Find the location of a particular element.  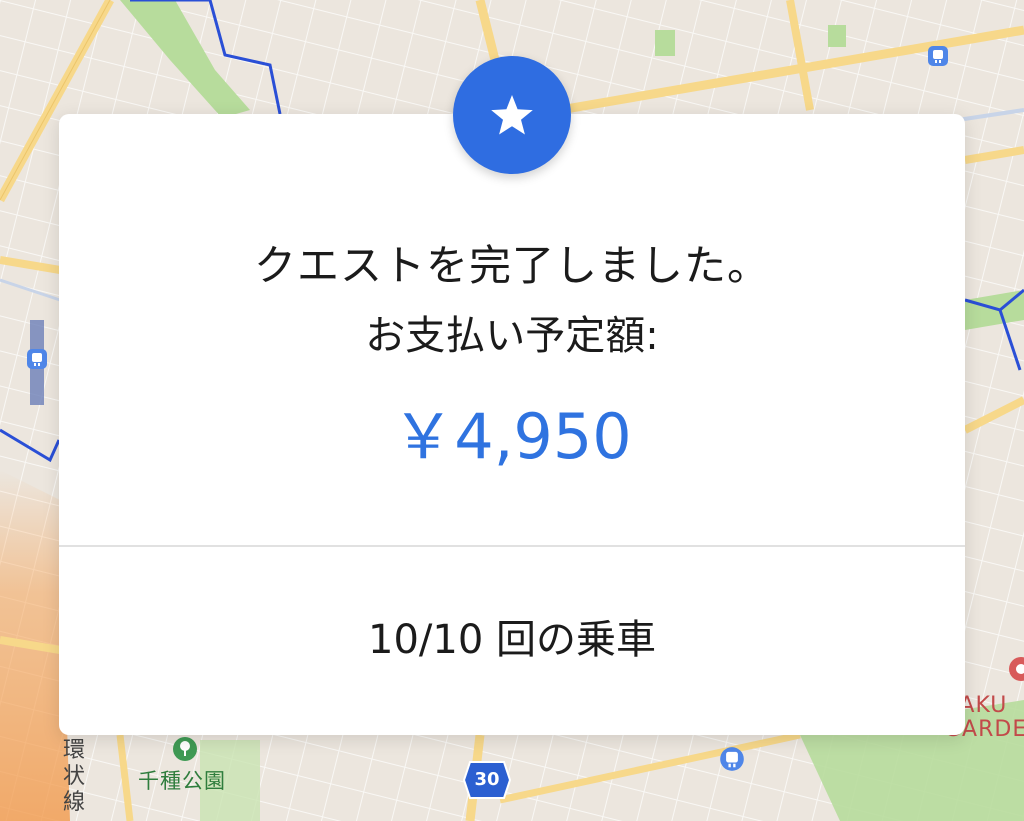

payment-label: お支払い予定額: is located at coordinates (512, 336).